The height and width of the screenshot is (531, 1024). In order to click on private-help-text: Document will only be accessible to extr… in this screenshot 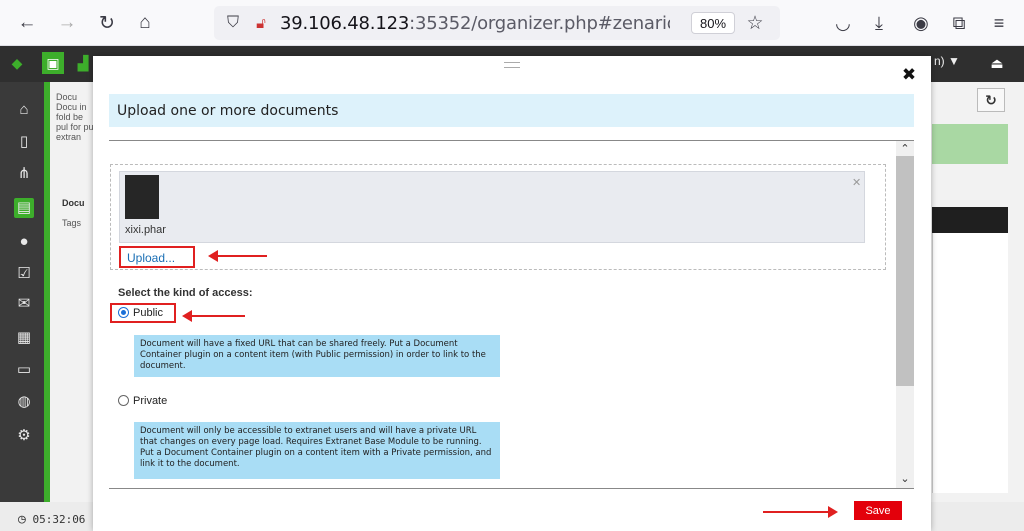, I will do `click(317, 450)`.